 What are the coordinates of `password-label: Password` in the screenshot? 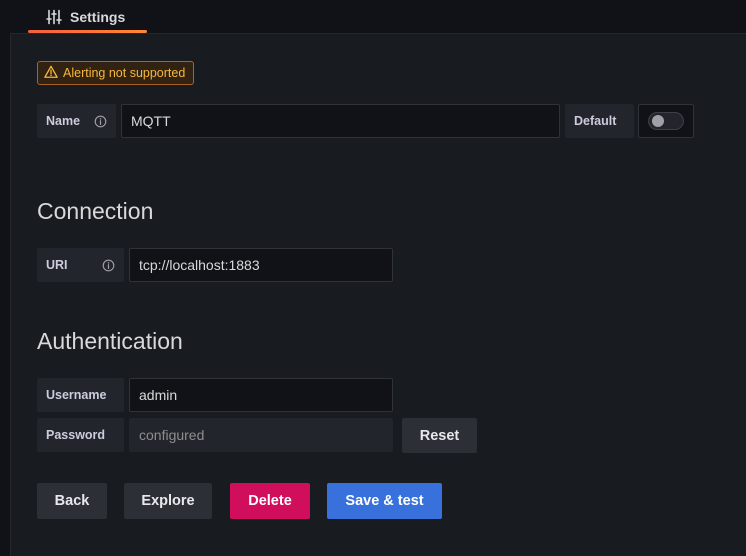 It's located at (80, 435).